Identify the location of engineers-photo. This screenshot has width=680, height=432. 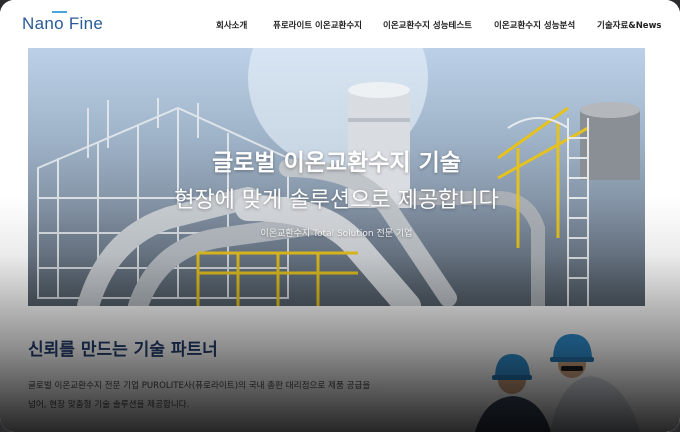
(567, 375).